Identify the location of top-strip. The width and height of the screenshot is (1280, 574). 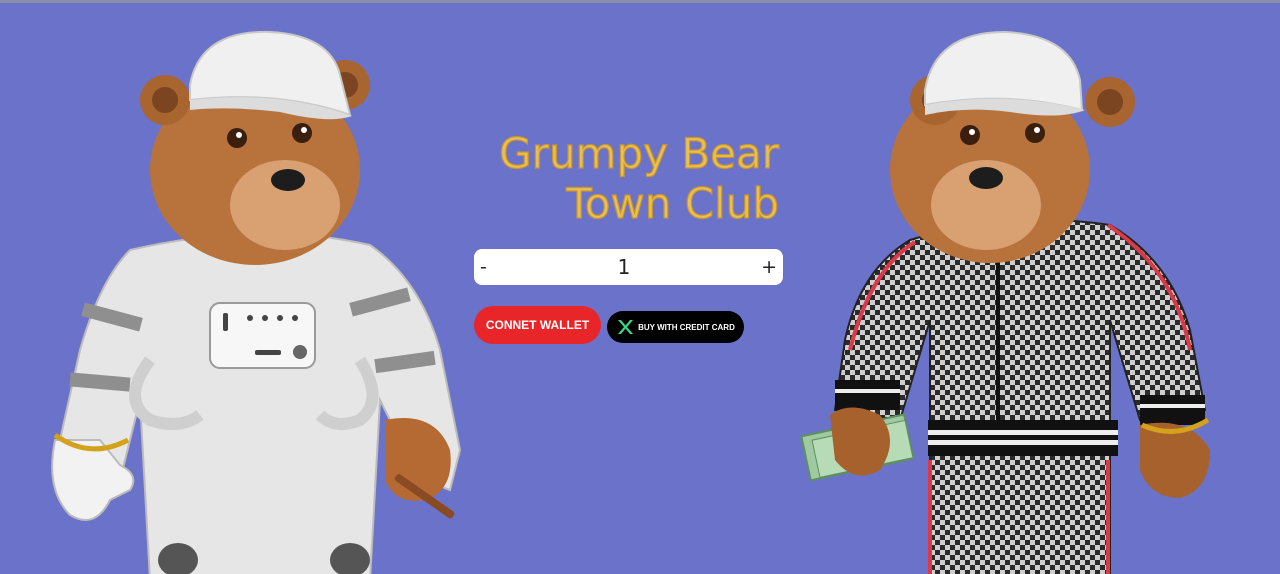
(640, 1).